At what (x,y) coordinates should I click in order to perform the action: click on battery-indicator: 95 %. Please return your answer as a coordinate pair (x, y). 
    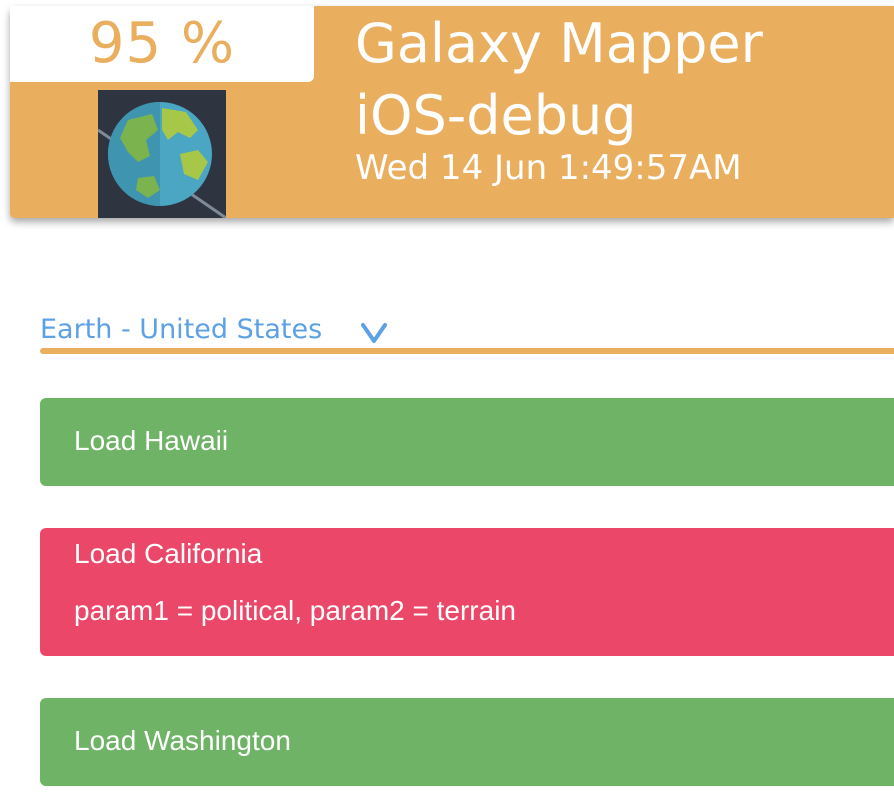
    Looking at the image, I should click on (162, 44).